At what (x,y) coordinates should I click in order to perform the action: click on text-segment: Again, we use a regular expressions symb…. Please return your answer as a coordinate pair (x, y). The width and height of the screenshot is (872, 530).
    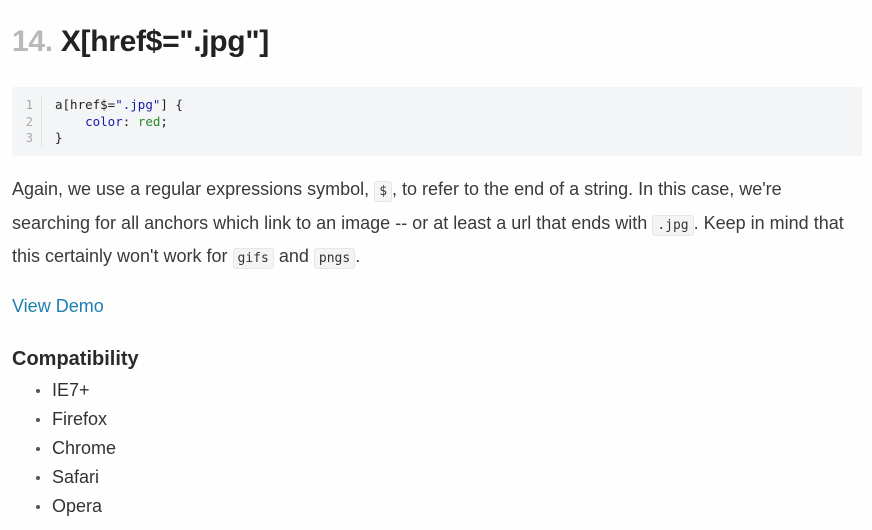
    Looking at the image, I should click on (193, 189).